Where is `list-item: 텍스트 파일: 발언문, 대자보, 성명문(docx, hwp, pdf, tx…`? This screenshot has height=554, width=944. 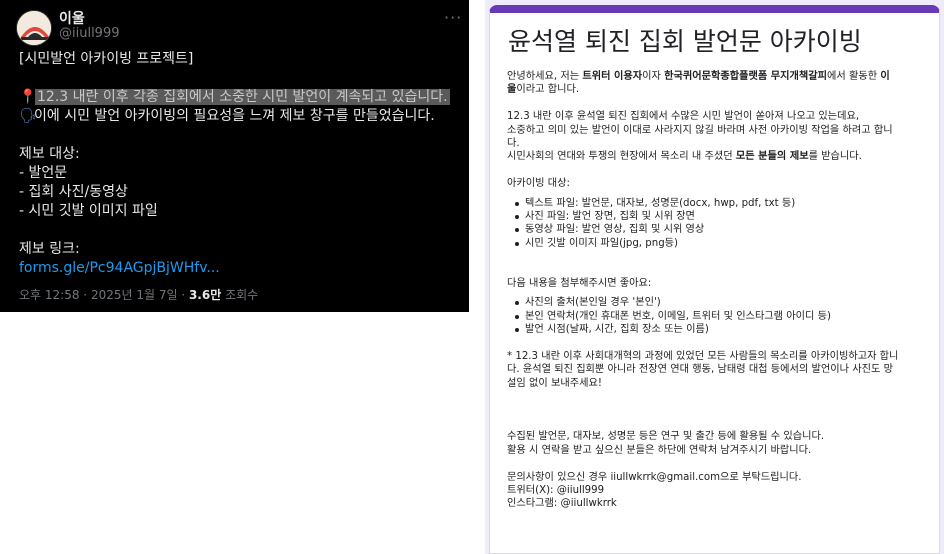 list-item: 텍스트 파일: 발언문, 대자보, 성명문(docx, hwp, pdf, tx… is located at coordinates (717, 203).